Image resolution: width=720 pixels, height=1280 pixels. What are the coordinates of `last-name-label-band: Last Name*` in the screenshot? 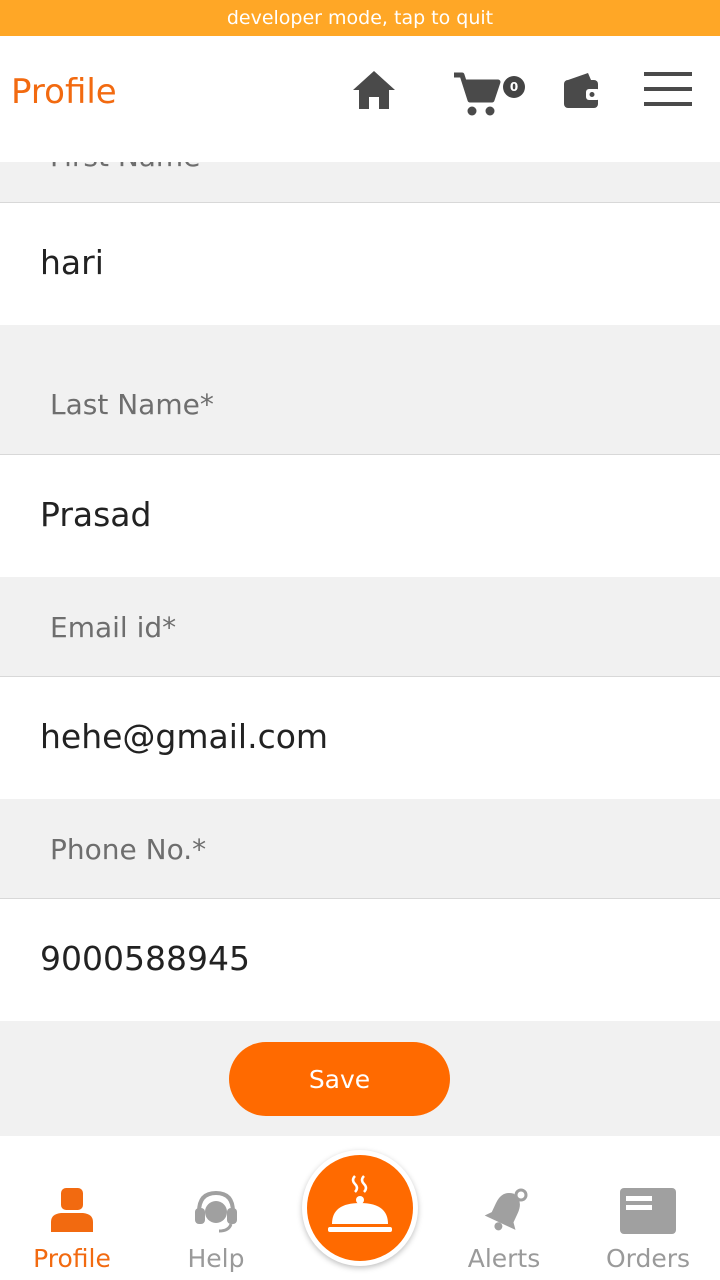 It's located at (360, 390).